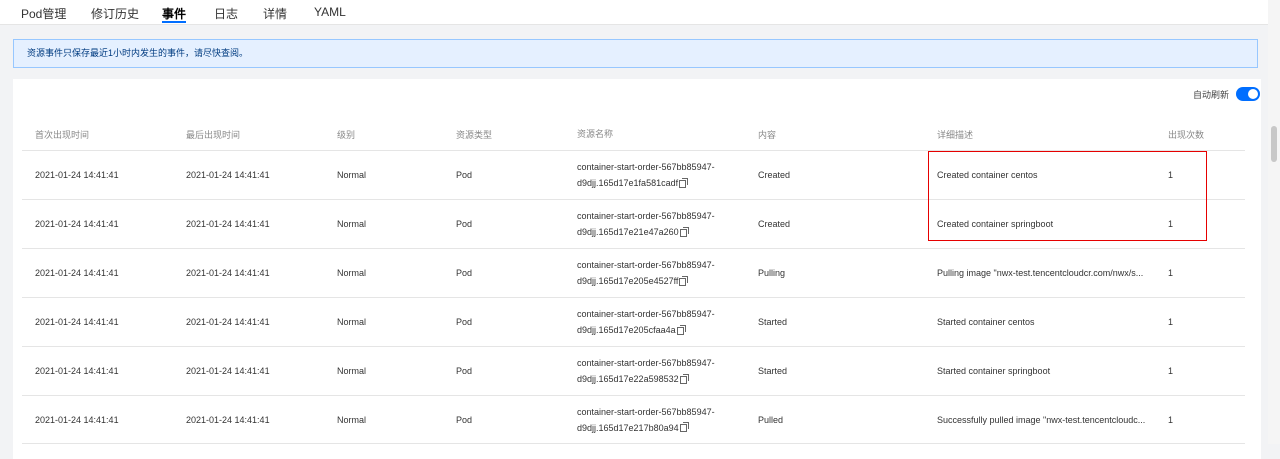 Image resolution: width=1280 pixels, height=459 pixels. I want to click on detail-text: Created container centos, so click(987, 175).